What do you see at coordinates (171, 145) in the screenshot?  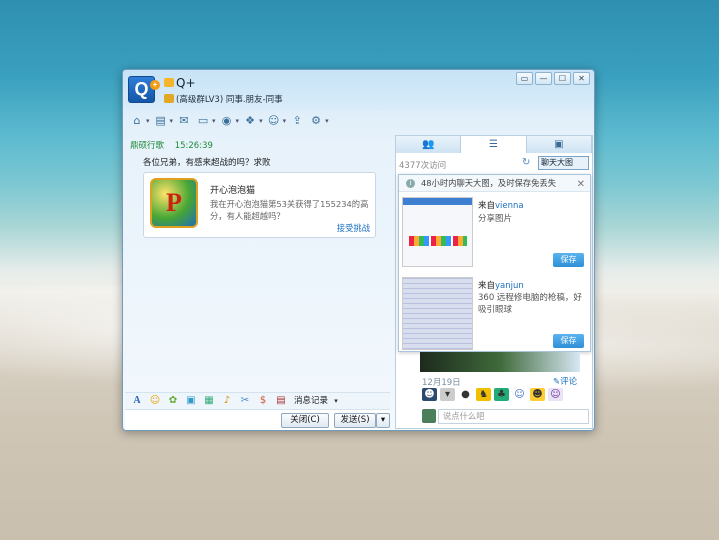 I see `message-header: 鼎硕行歌 15:26:39` at bounding box center [171, 145].